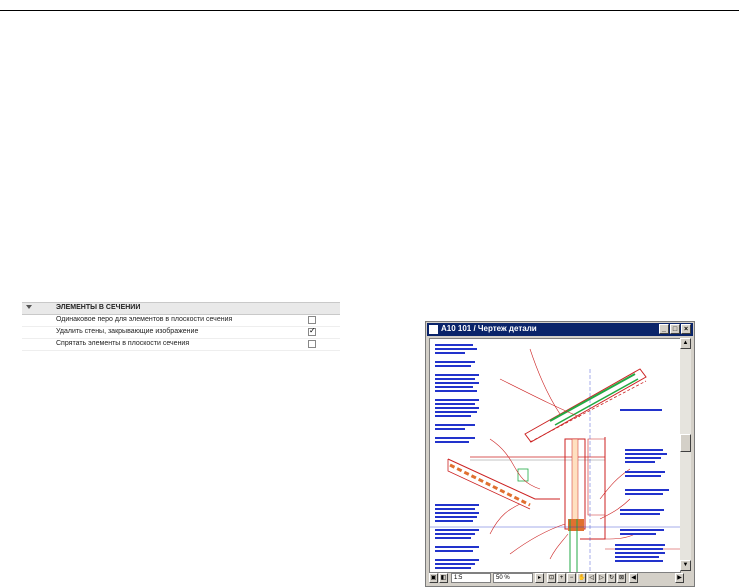 Image resolution: width=739 pixels, height=587 pixels. Describe the element at coordinates (581, 578) in the screenshot. I see `pan-hand-icon: ✋` at that location.